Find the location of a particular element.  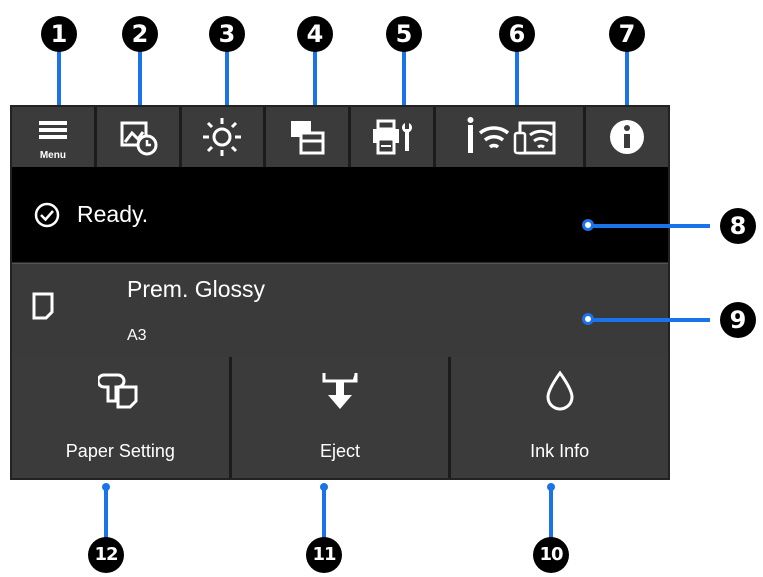

information-button is located at coordinates (627, 137).